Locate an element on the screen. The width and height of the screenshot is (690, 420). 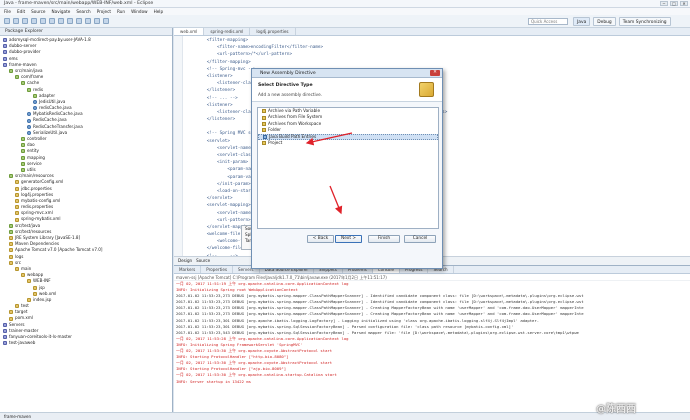
status-bar: frame-maven is located at coordinates (345, 416).